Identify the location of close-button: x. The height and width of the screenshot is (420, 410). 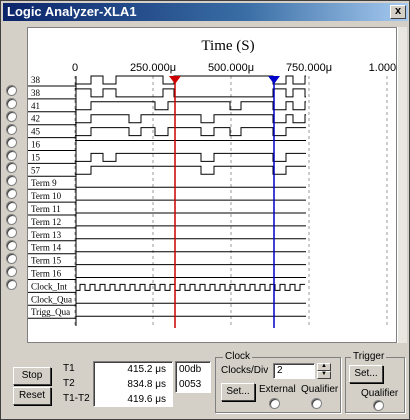
(398, 12).